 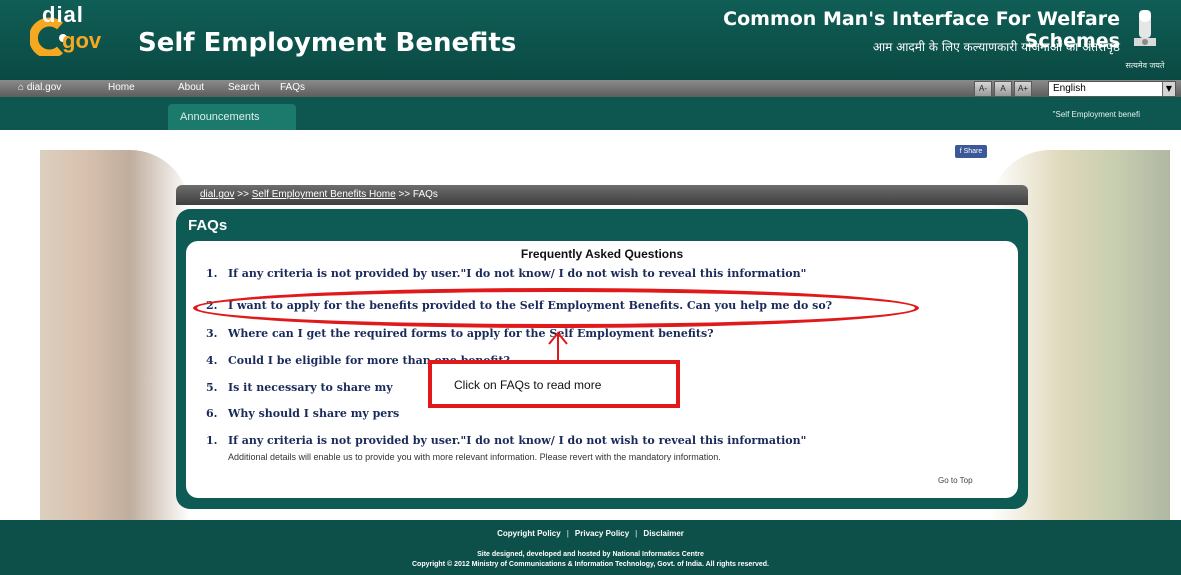 I want to click on callout-text: Click on FAQs to read more, so click(x=528, y=385).